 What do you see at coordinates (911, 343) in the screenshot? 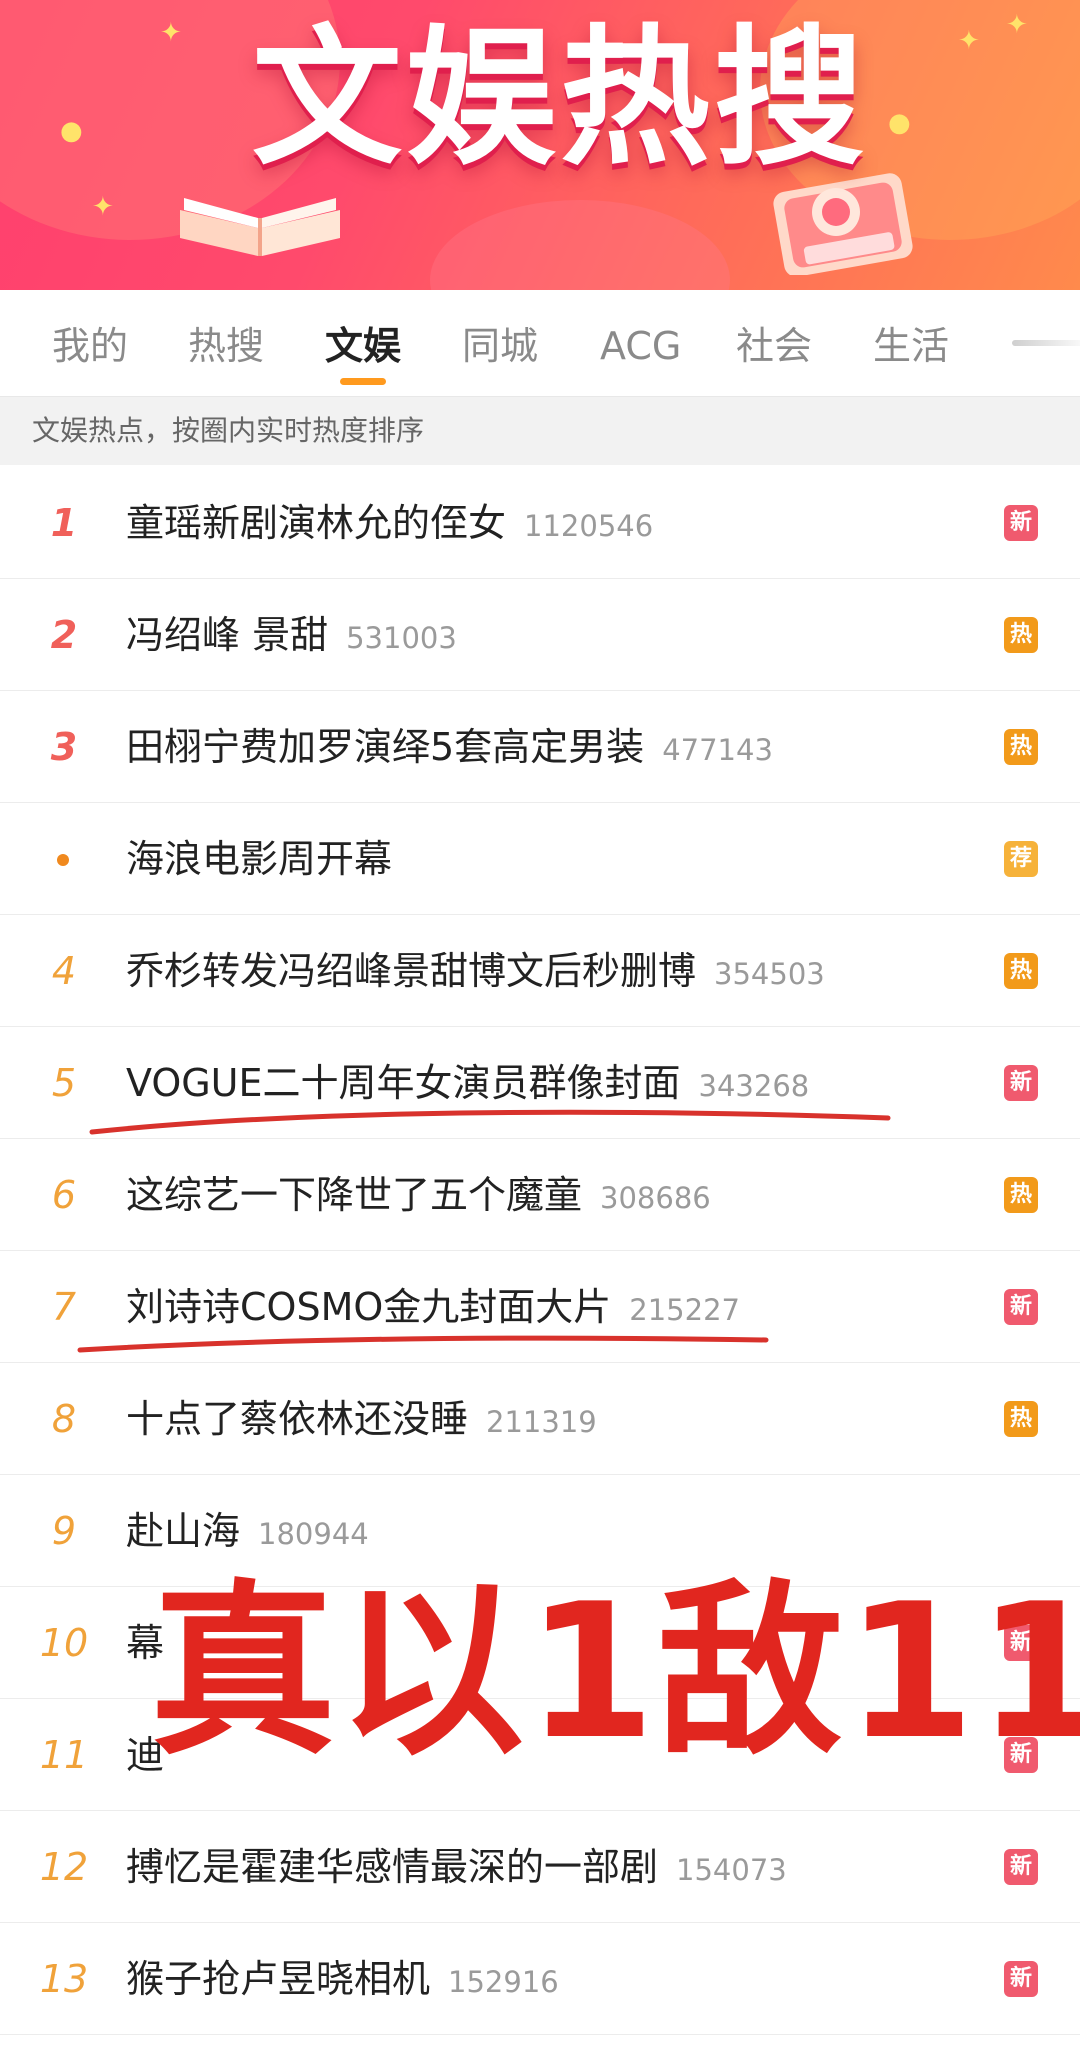
I see `tab-life: 生活` at bounding box center [911, 343].